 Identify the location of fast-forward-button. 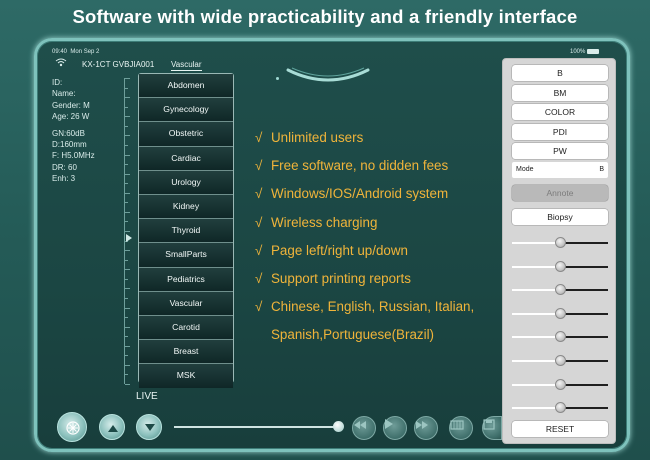
(426, 428).